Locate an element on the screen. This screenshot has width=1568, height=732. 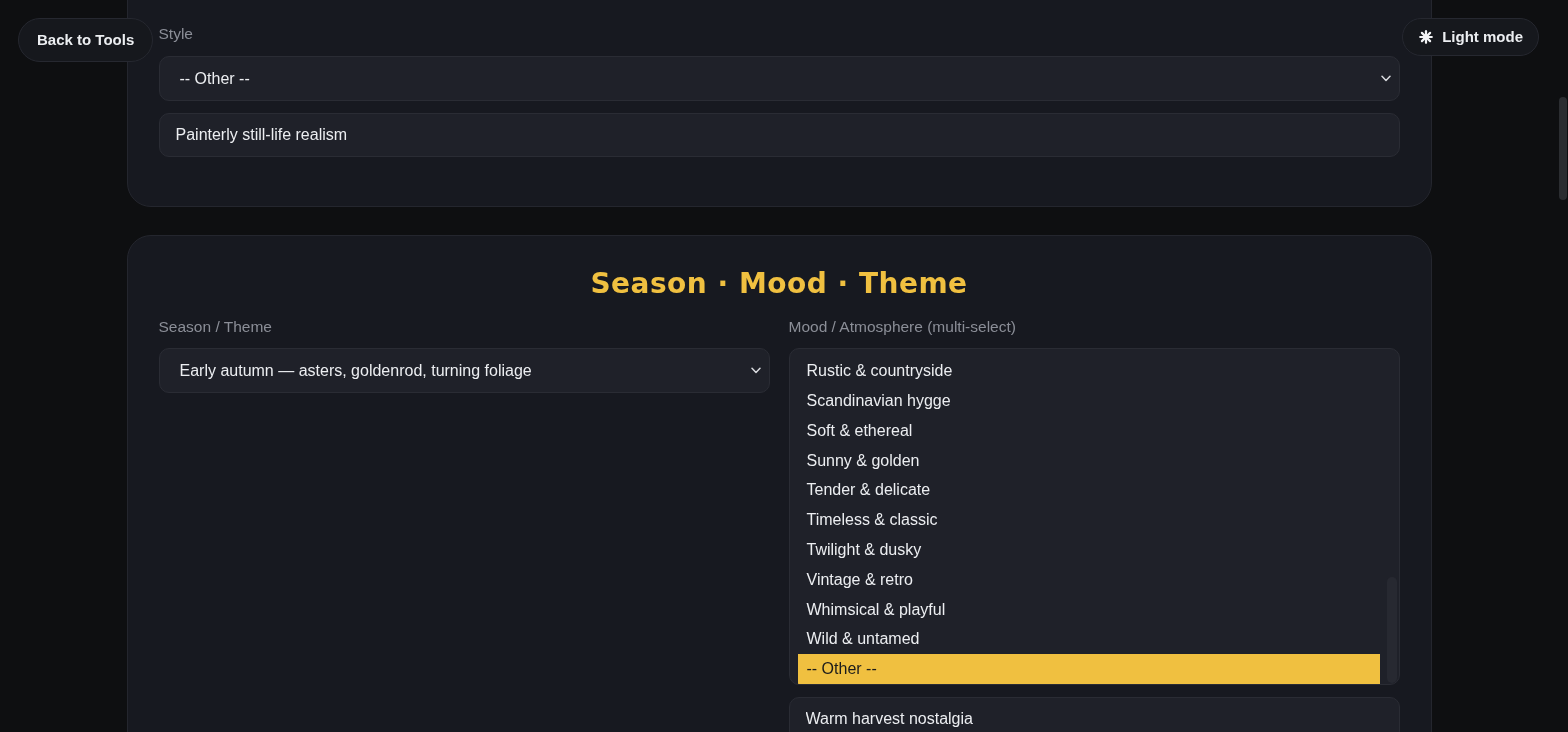
style-label: Style is located at coordinates (176, 34).